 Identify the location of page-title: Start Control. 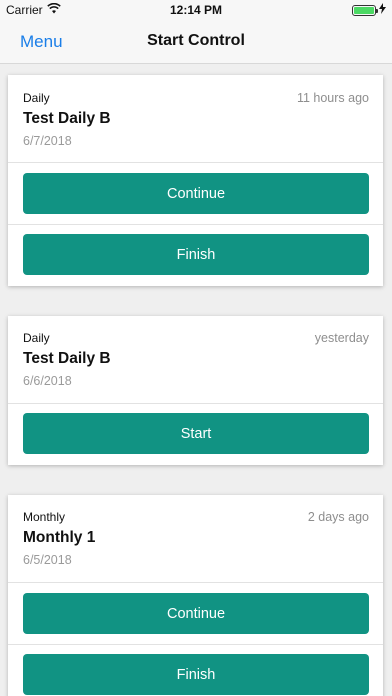
(196, 40).